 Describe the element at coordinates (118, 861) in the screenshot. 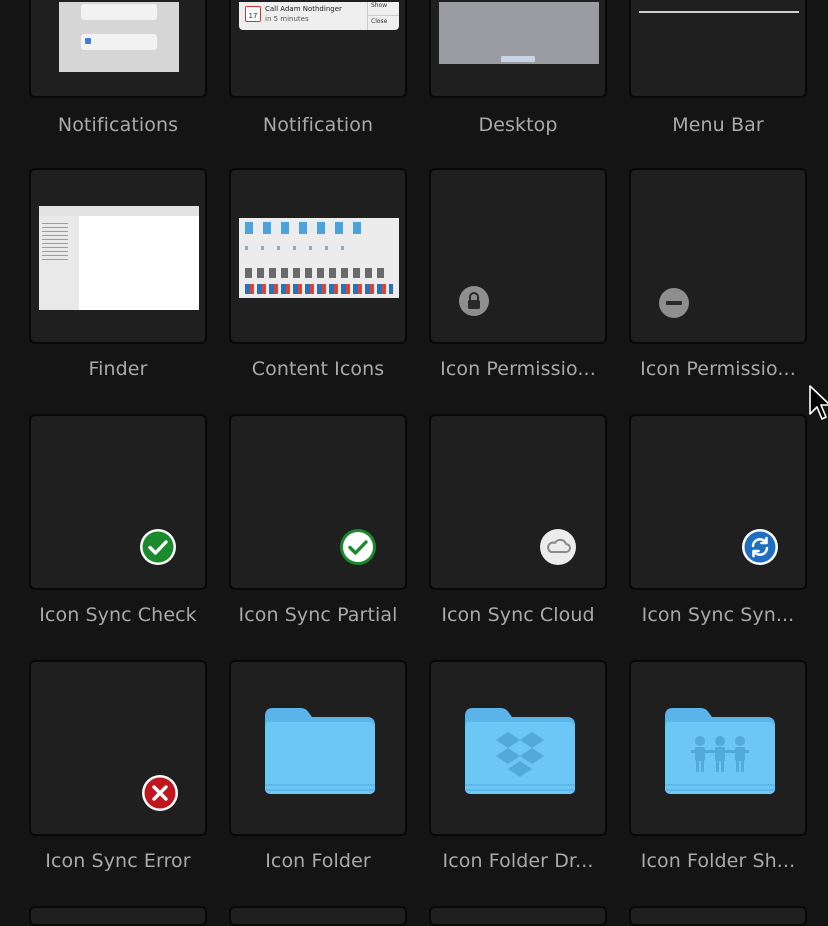

I see `tile-label: Icon Sync Error` at that location.